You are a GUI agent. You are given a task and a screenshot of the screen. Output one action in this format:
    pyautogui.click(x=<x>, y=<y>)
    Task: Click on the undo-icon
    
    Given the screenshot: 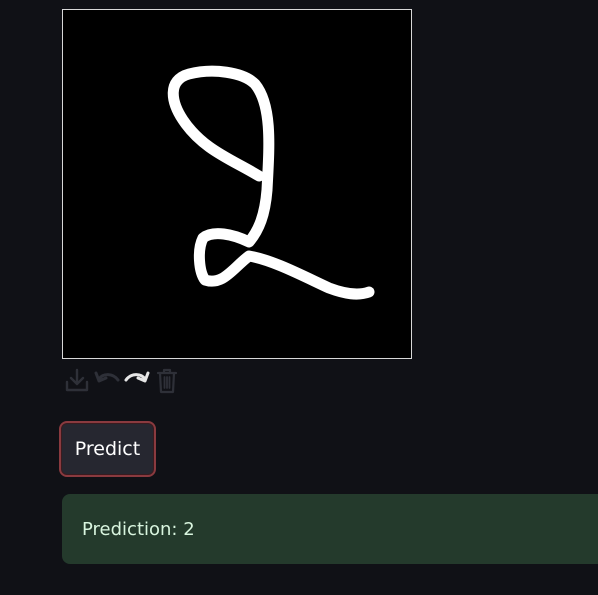 What is the action you would take?
    pyautogui.click(x=107, y=377)
    